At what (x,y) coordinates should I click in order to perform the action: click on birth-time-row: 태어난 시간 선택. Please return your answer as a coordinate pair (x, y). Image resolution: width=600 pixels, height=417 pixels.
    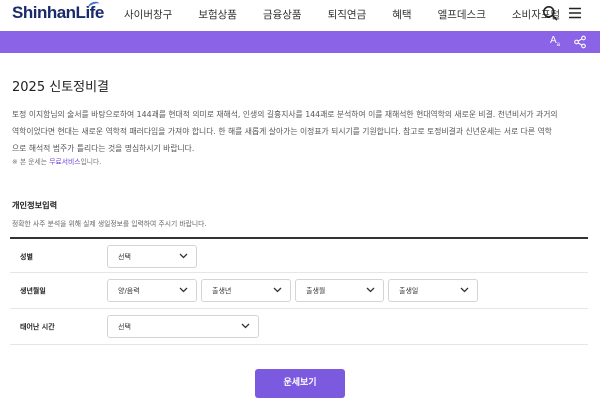
    Looking at the image, I should click on (299, 327).